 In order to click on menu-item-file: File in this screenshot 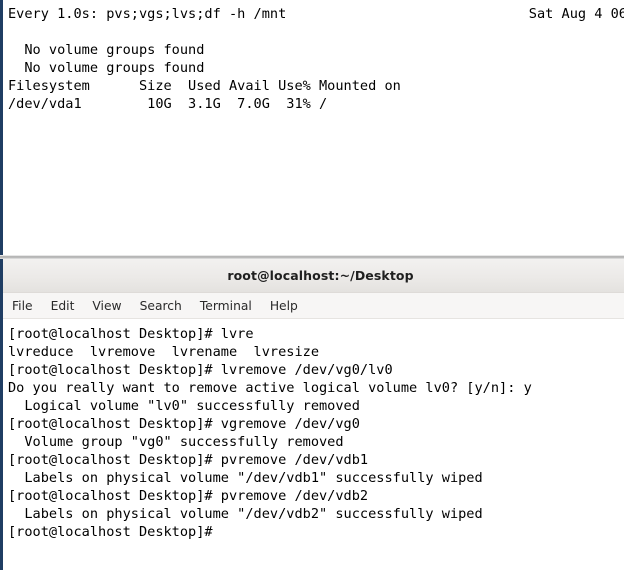, I will do `click(27, 306)`.